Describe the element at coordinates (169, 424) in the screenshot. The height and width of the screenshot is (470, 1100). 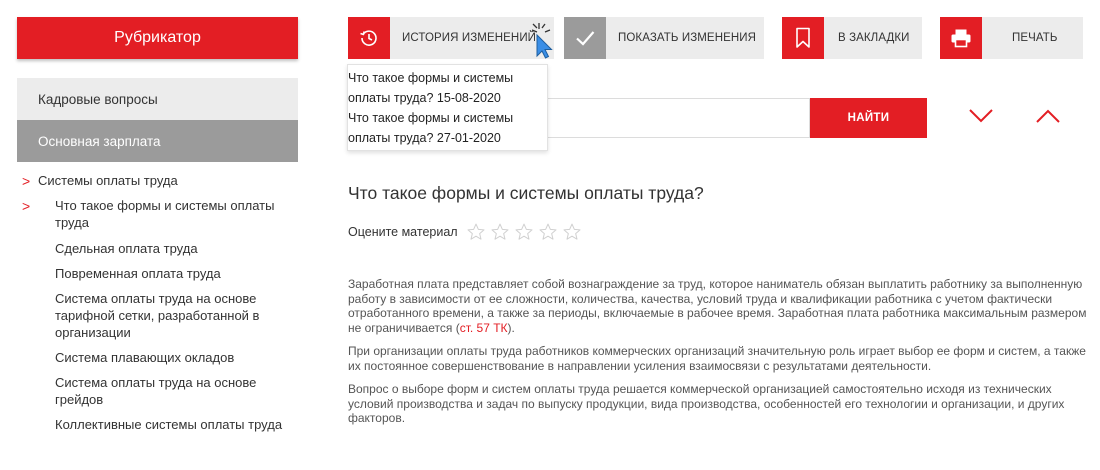
I see `tree-item-label: Коллективные системы оплаты труда` at that location.